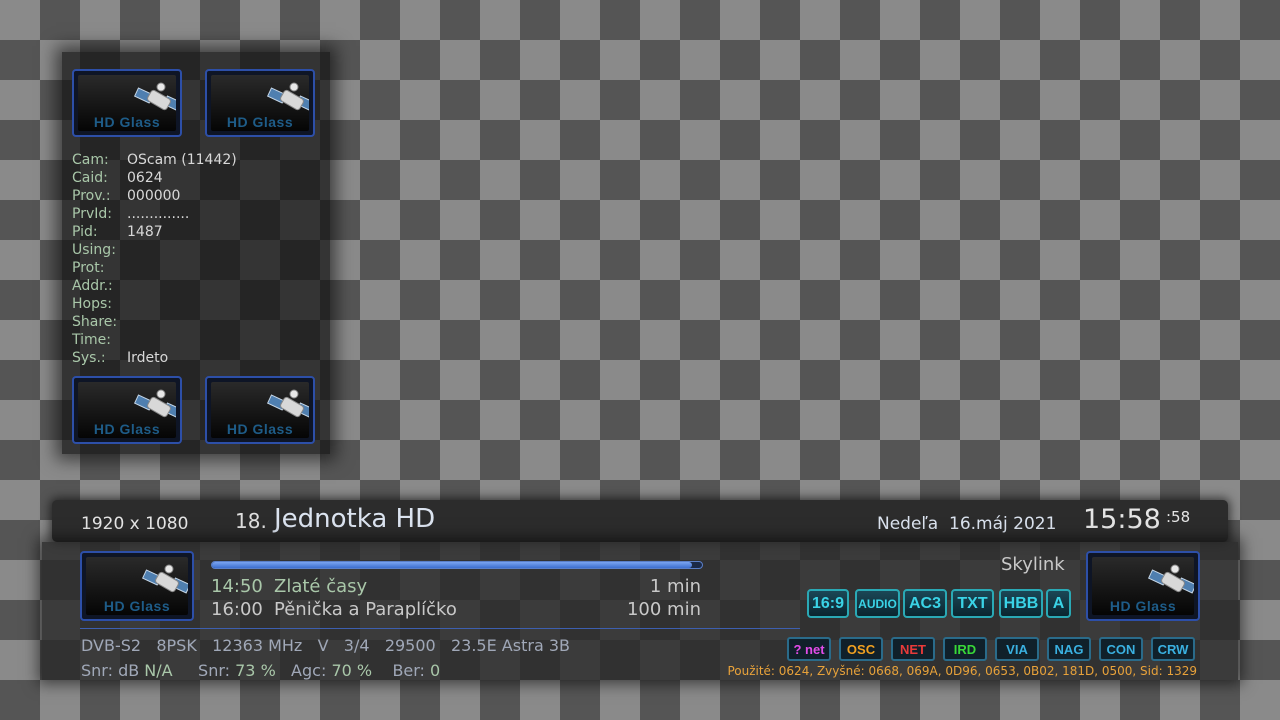 This screenshot has height=720, width=1280. Describe the element at coordinates (410, 645) in the screenshot. I see `tuner-symbol-rate: 29500` at that location.